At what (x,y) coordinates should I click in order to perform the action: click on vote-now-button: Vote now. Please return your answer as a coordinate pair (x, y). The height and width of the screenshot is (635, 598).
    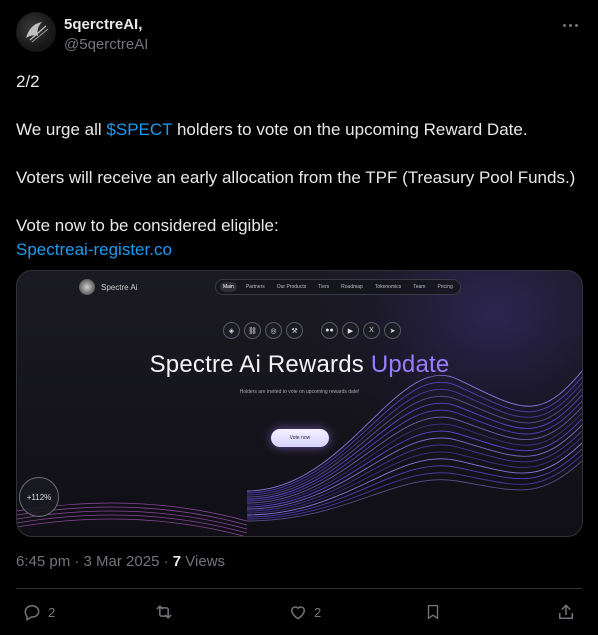
    Looking at the image, I should click on (300, 438).